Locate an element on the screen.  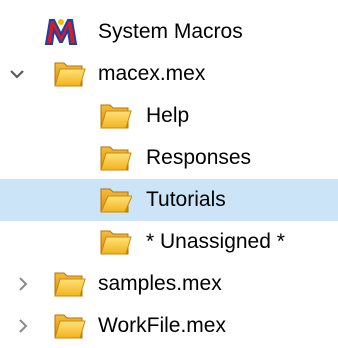
tree-item-workfile: WorkFile.mex is located at coordinates (169, 326).